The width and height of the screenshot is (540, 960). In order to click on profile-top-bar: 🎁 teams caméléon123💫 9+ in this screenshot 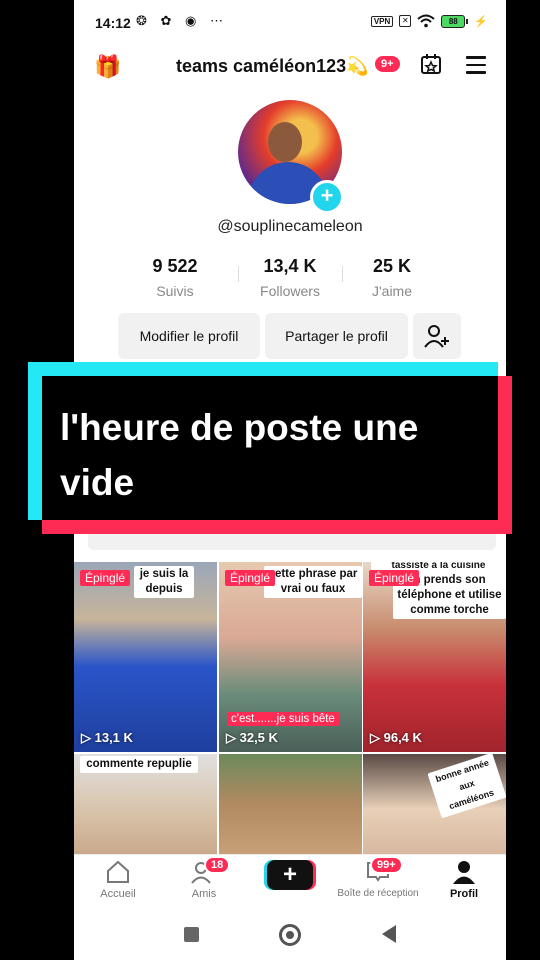, I will do `click(290, 66)`.